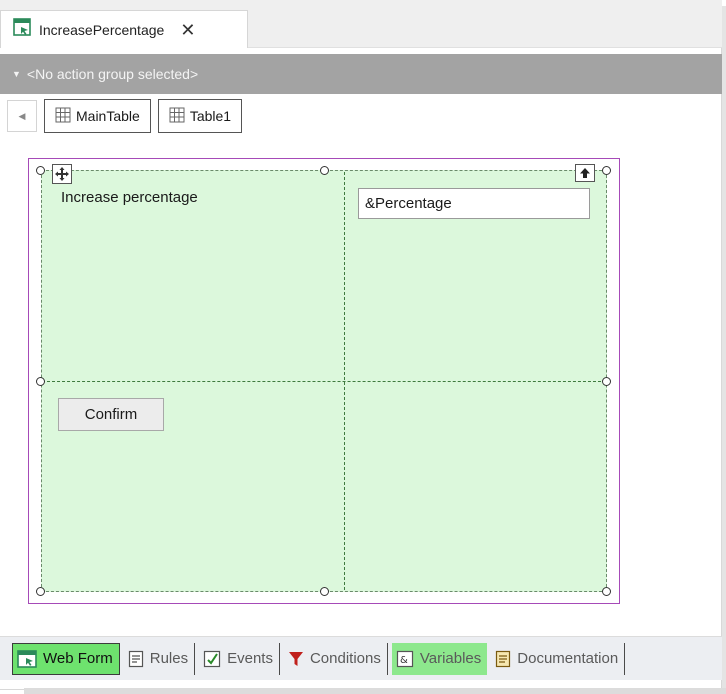 The image size is (726, 694). What do you see at coordinates (62, 174) in the screenshot?
I see `move-icon` at bounding box center [62, 174].